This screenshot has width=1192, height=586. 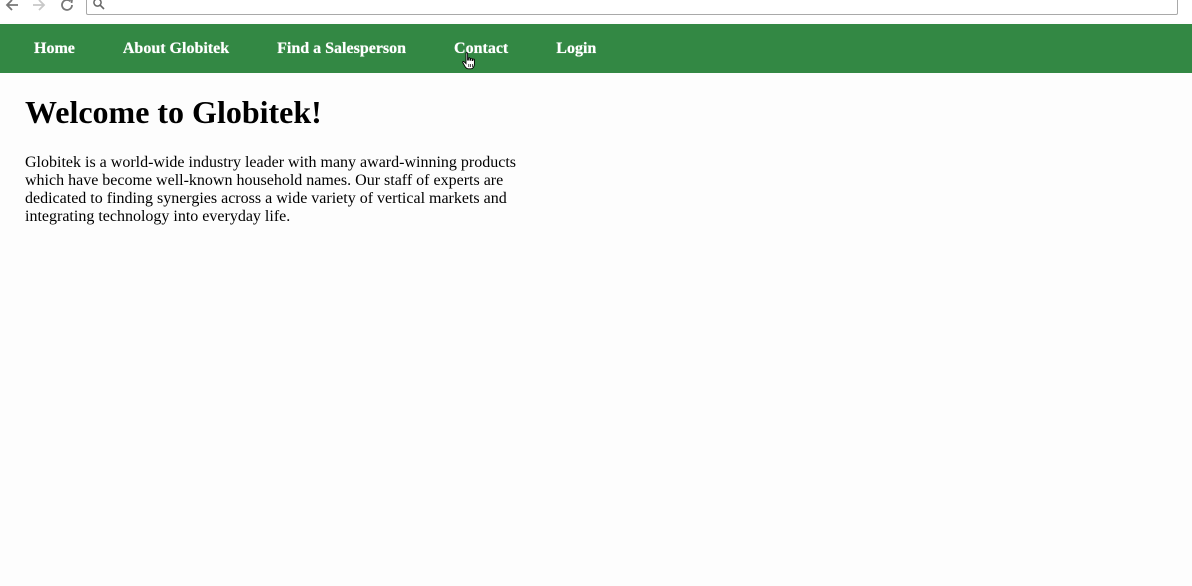 What do you see at coordinates (639, 6) in the screenshot?
I see `address-input` at bounding box center [639, 6].